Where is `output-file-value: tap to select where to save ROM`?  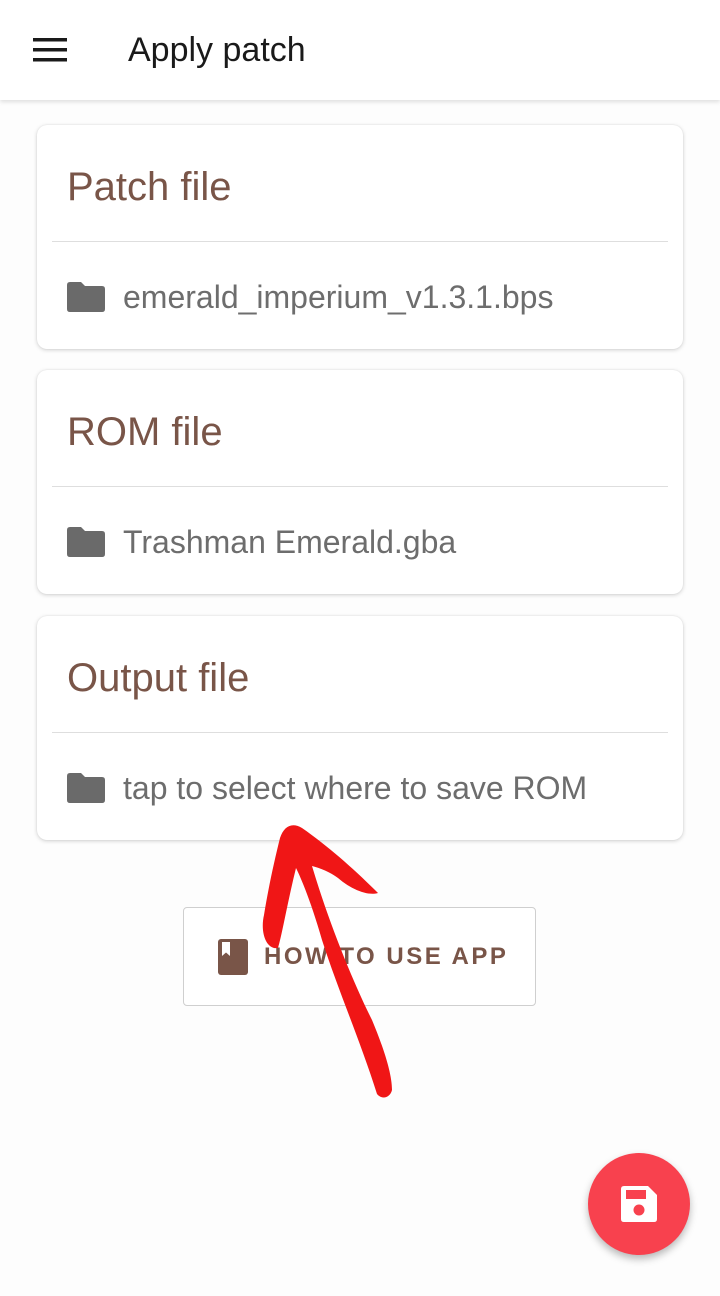 output-file-value: tap to select where to save ROM is located at coordinates (355, 787).